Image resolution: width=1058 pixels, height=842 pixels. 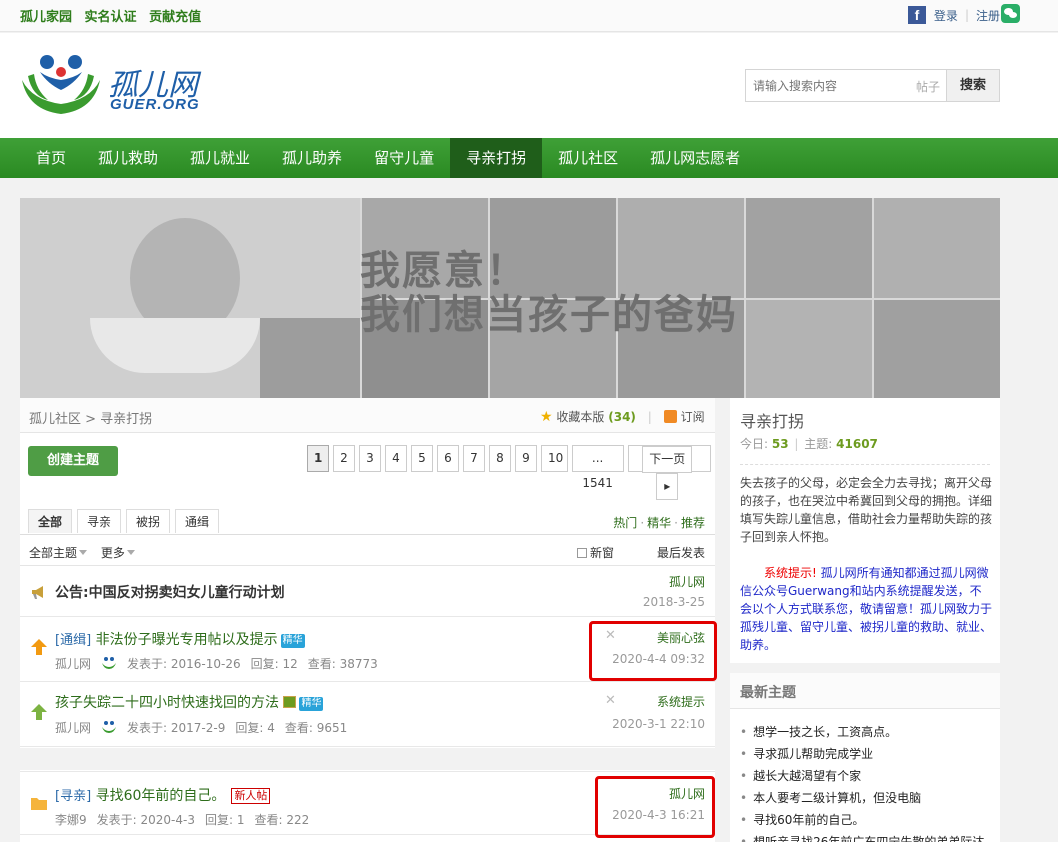 I want to click on site-logo: 孤儿网 GUER.ORG, so click(x=118, y=85).